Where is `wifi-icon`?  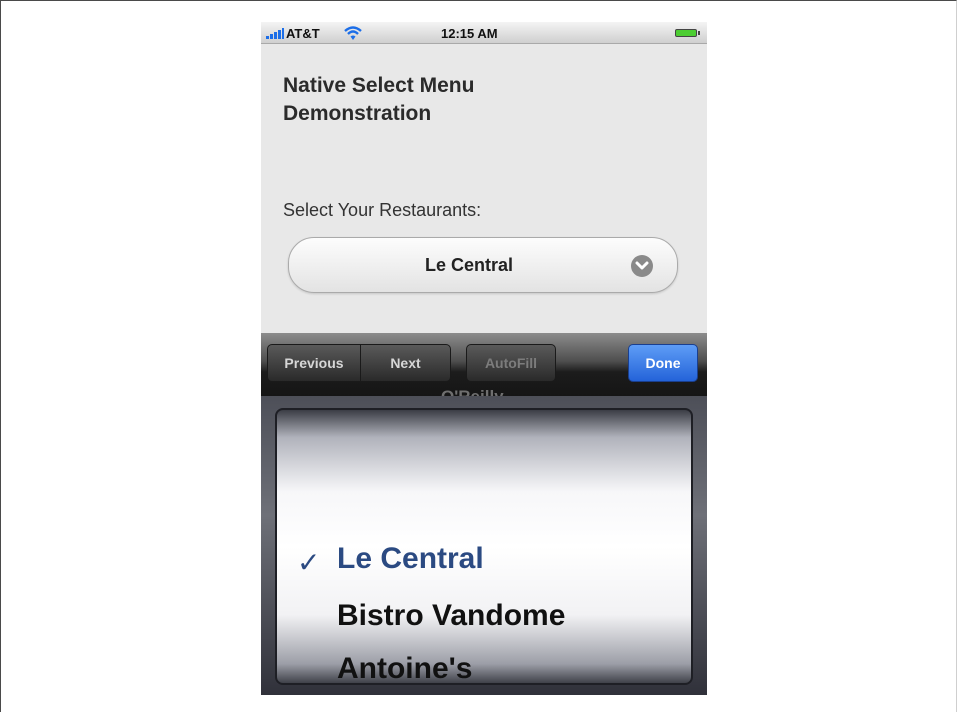
wifi-icon is located at coordinates (353, 33).